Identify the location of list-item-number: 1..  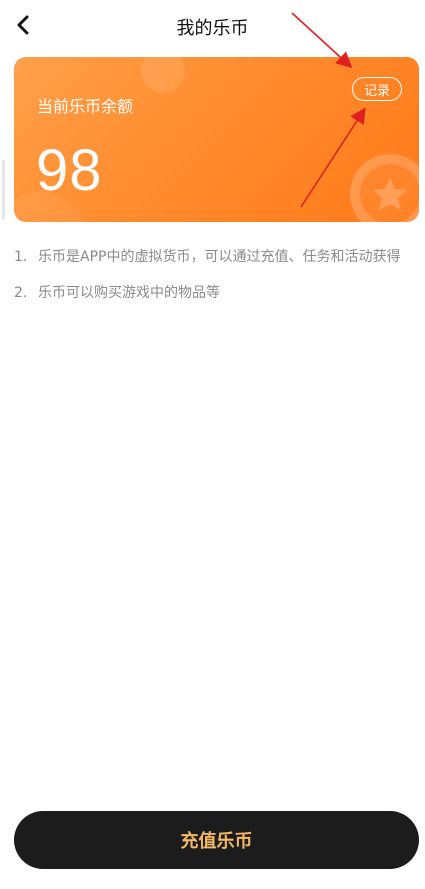
(21, 257).